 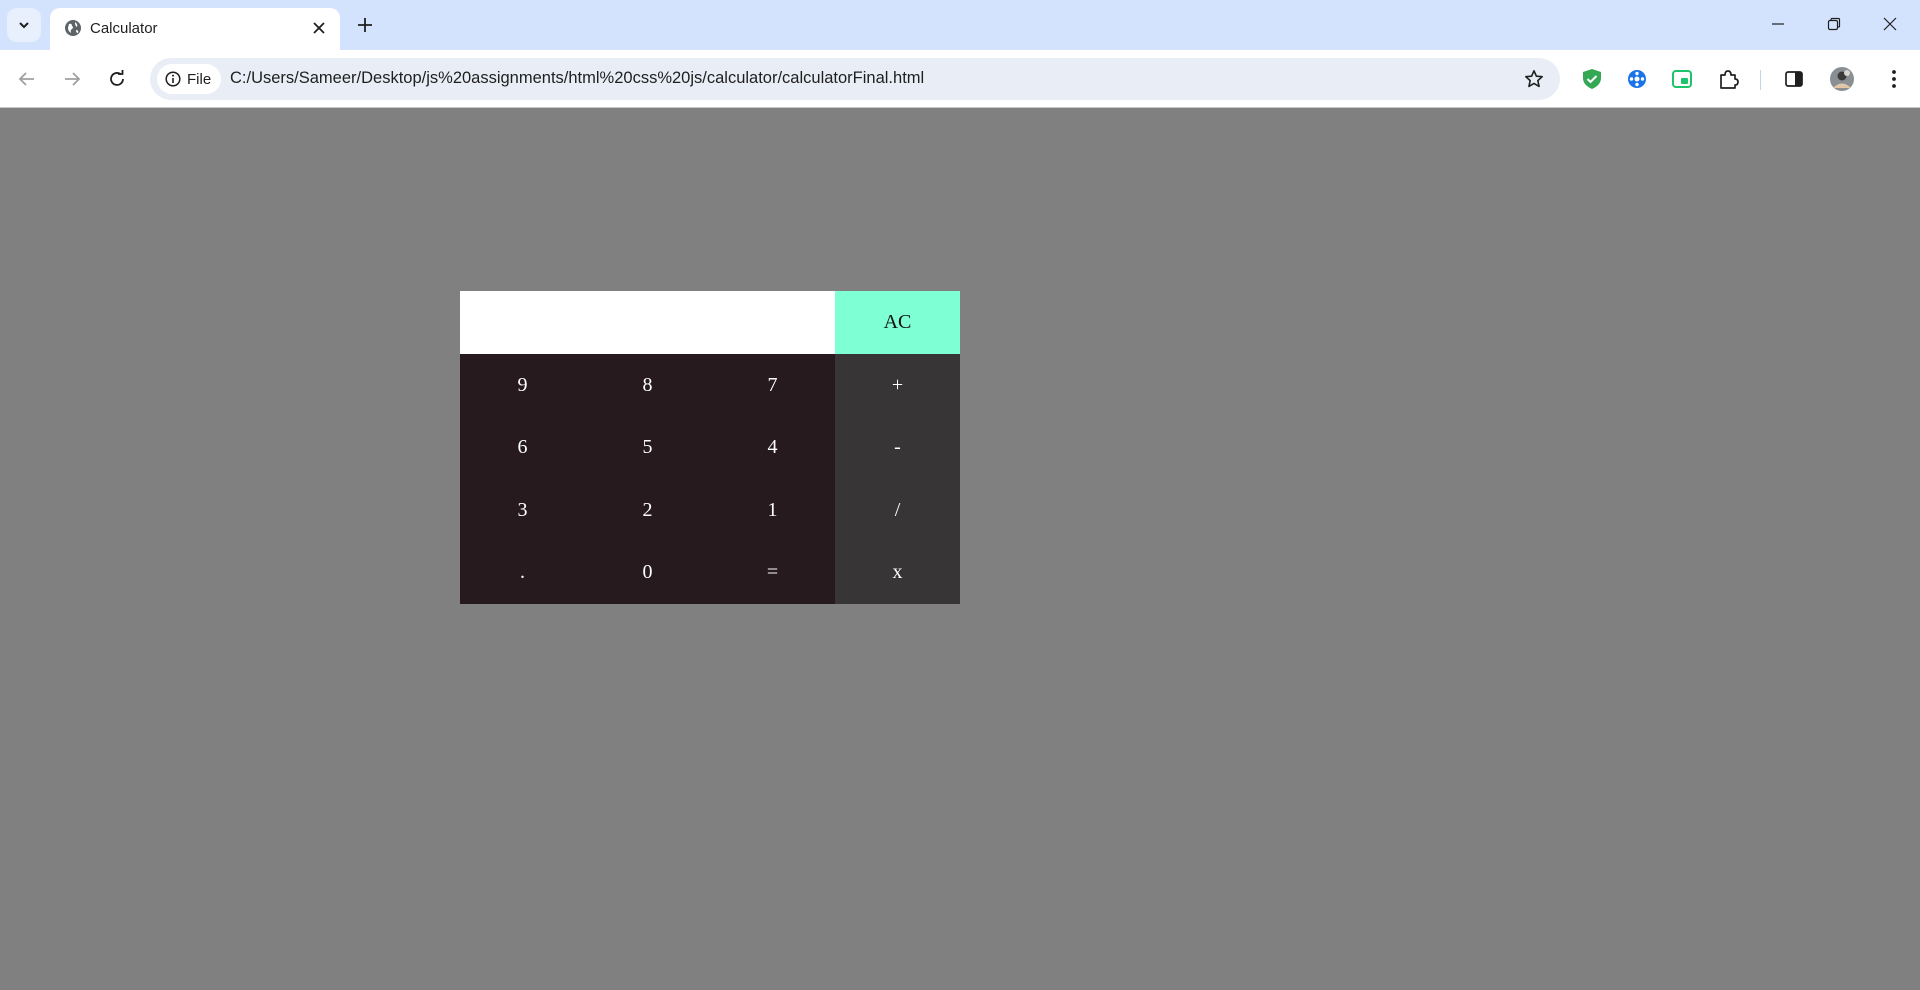 What do you see at coordinates (124, 28) in the screenshot?
I see `tab-title: Calculator` at bounding box center [124, 28].